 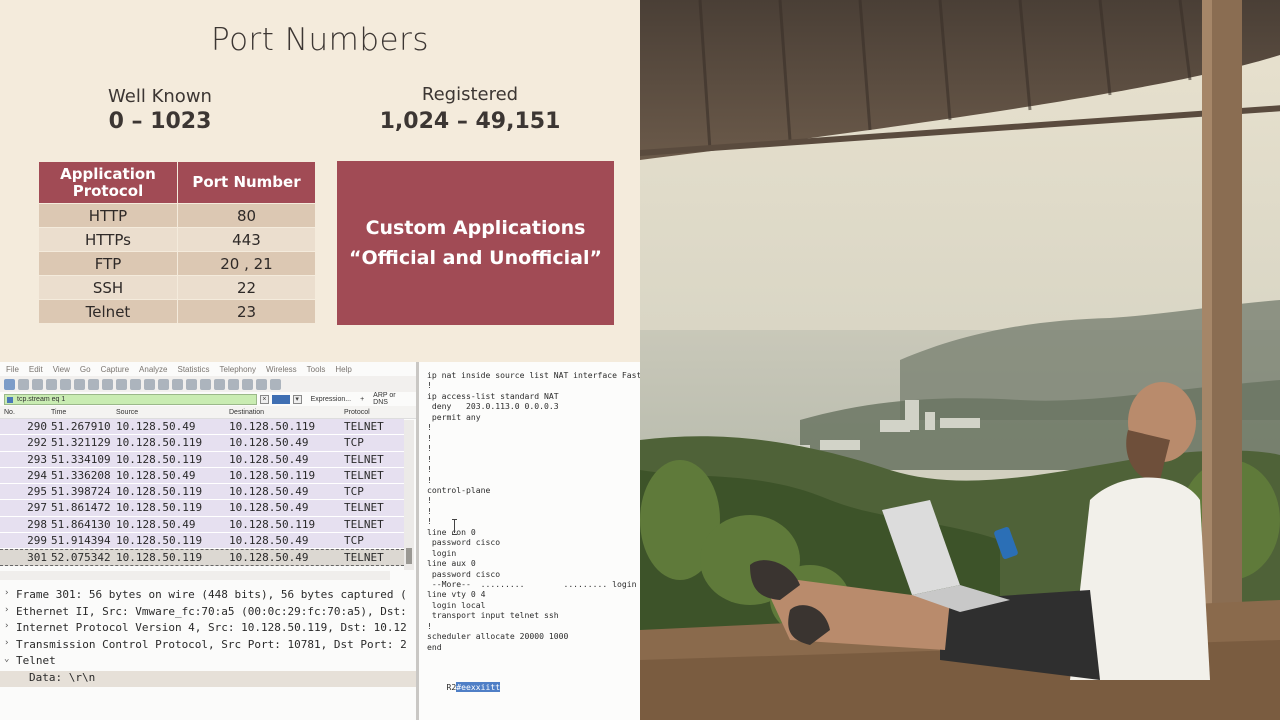 I want to click on main-toolbar, so click(x=208, y=384).